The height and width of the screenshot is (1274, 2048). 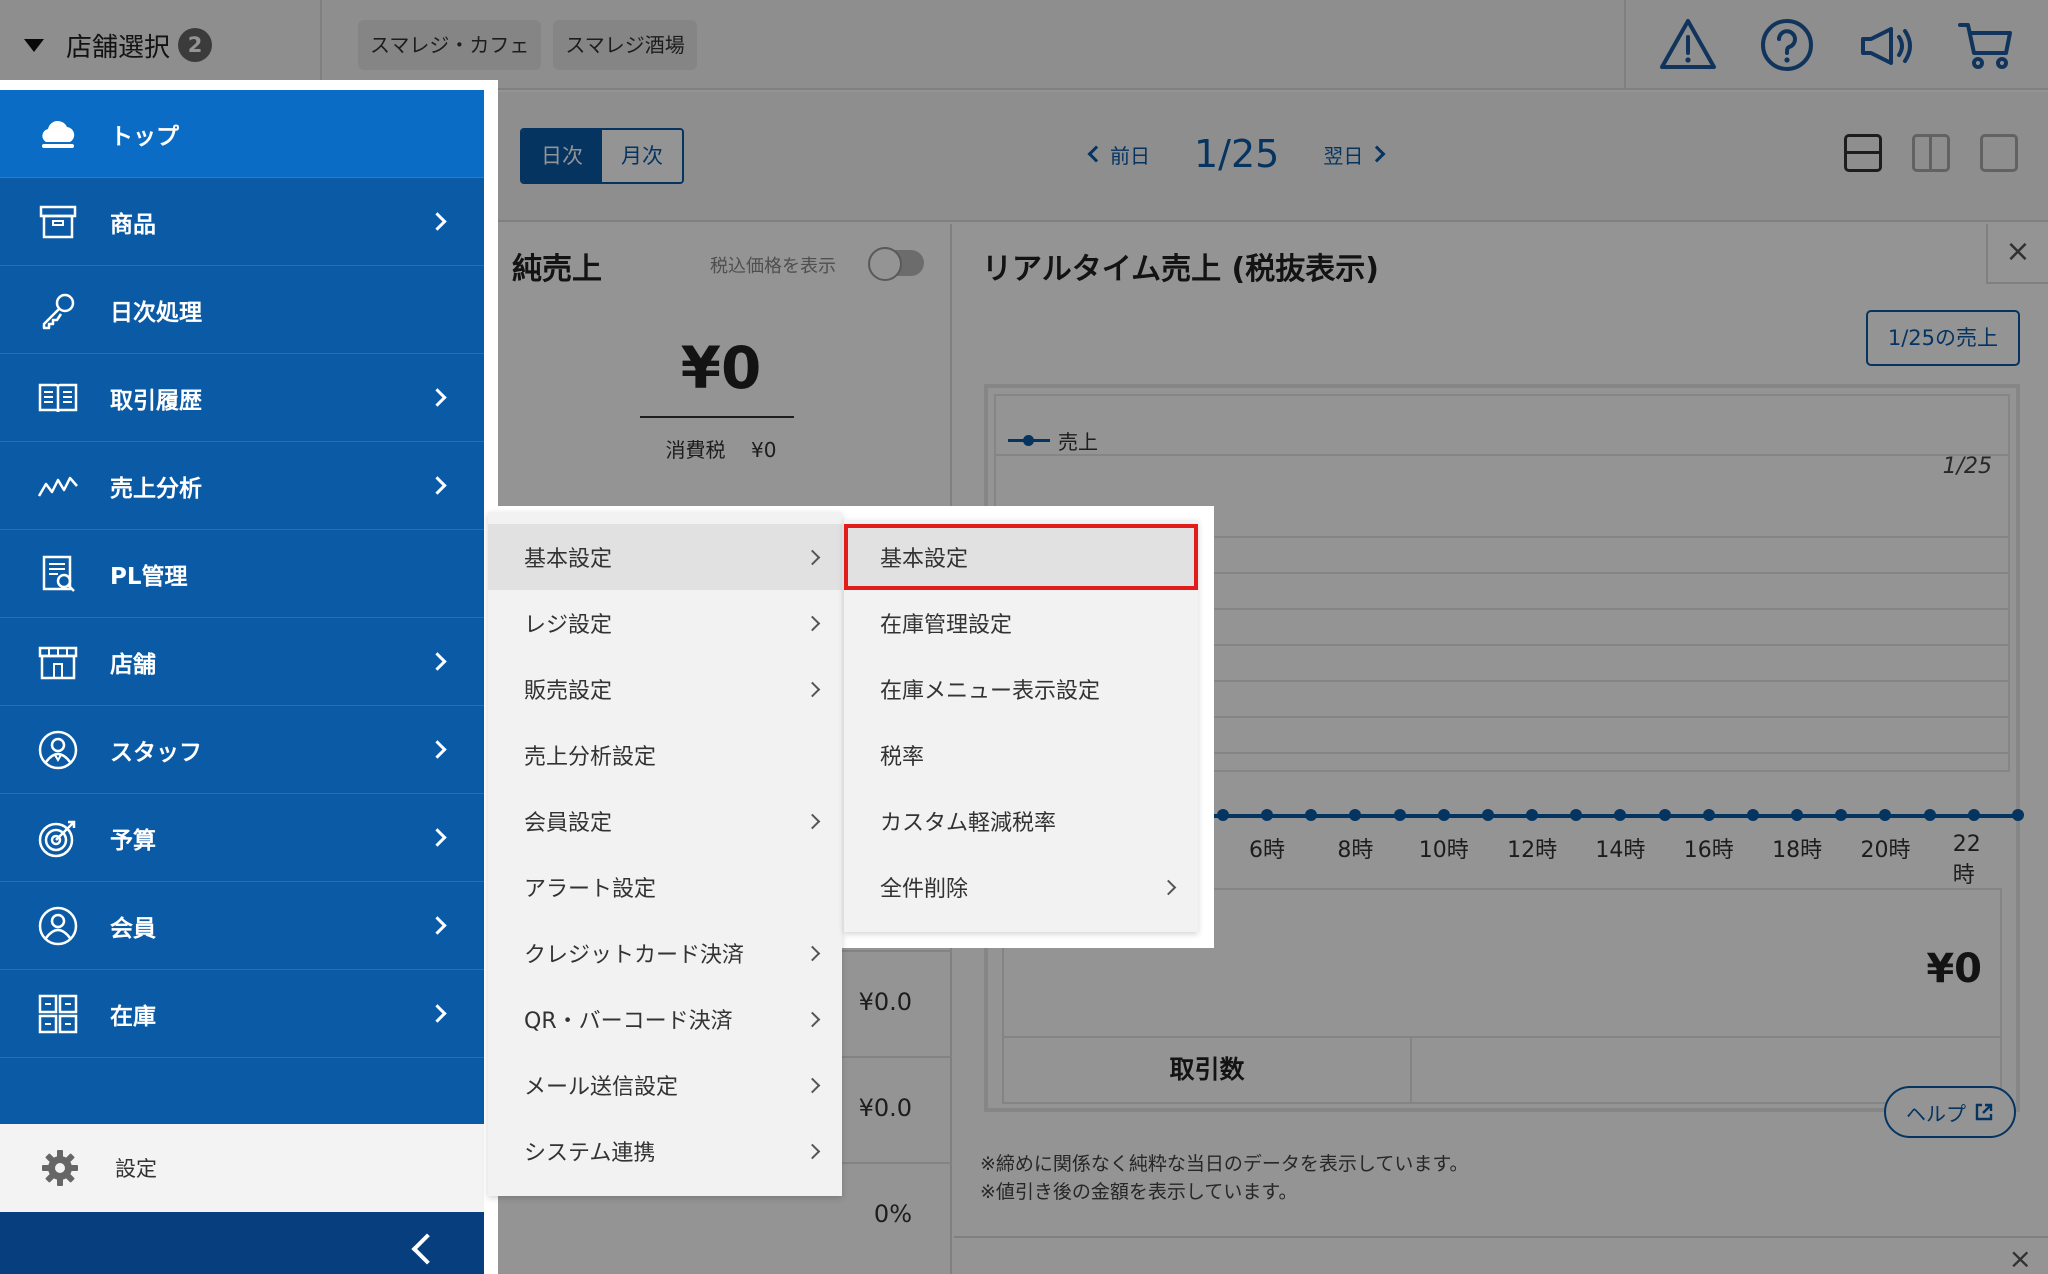 I want to click on basic-settings-submenu: 基本設定 在庫管理設定 在庫メニュー表示設定 税率 カスタム軽減税率 全件削除, so click(x=1021, y=726).